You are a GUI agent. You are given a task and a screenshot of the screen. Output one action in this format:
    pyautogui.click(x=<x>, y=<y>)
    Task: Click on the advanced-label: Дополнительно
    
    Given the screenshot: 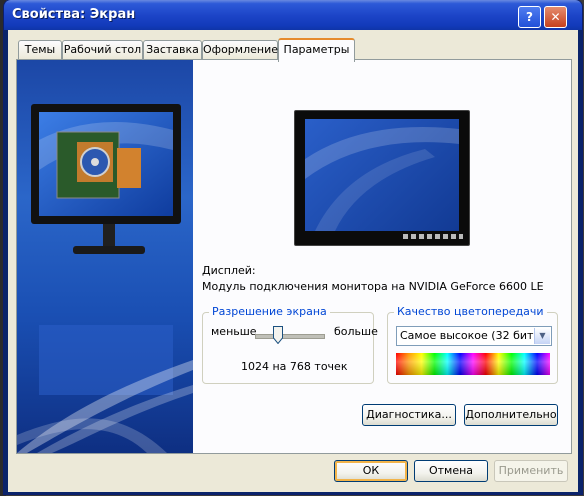 What is the action you would take?
    pyautogui.click(x=511, y=414)
    